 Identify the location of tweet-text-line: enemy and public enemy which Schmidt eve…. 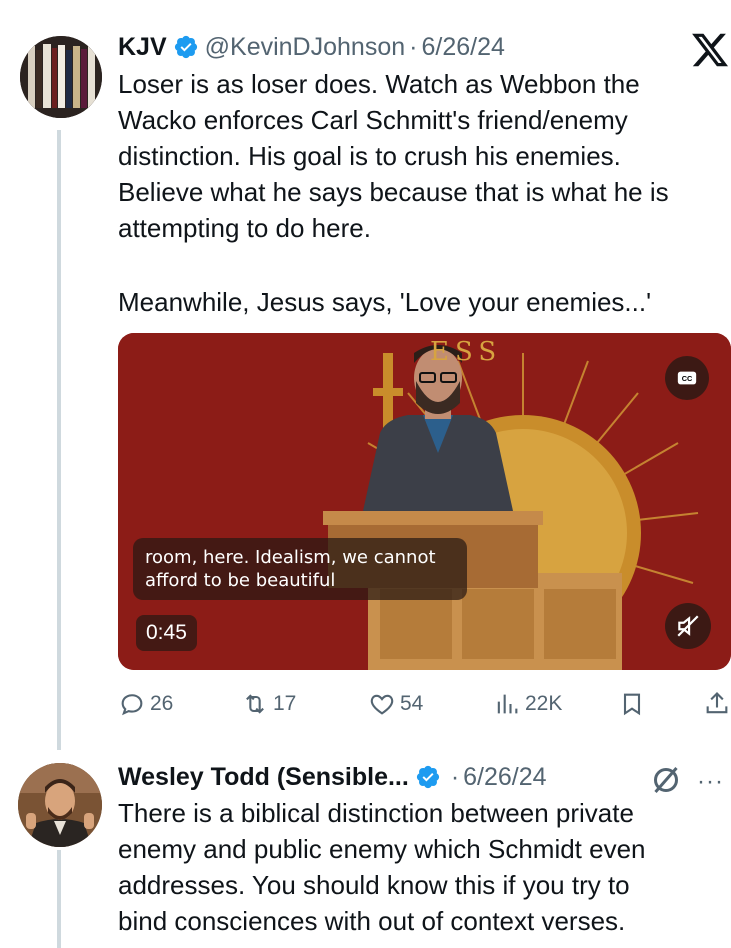
(382, 849).